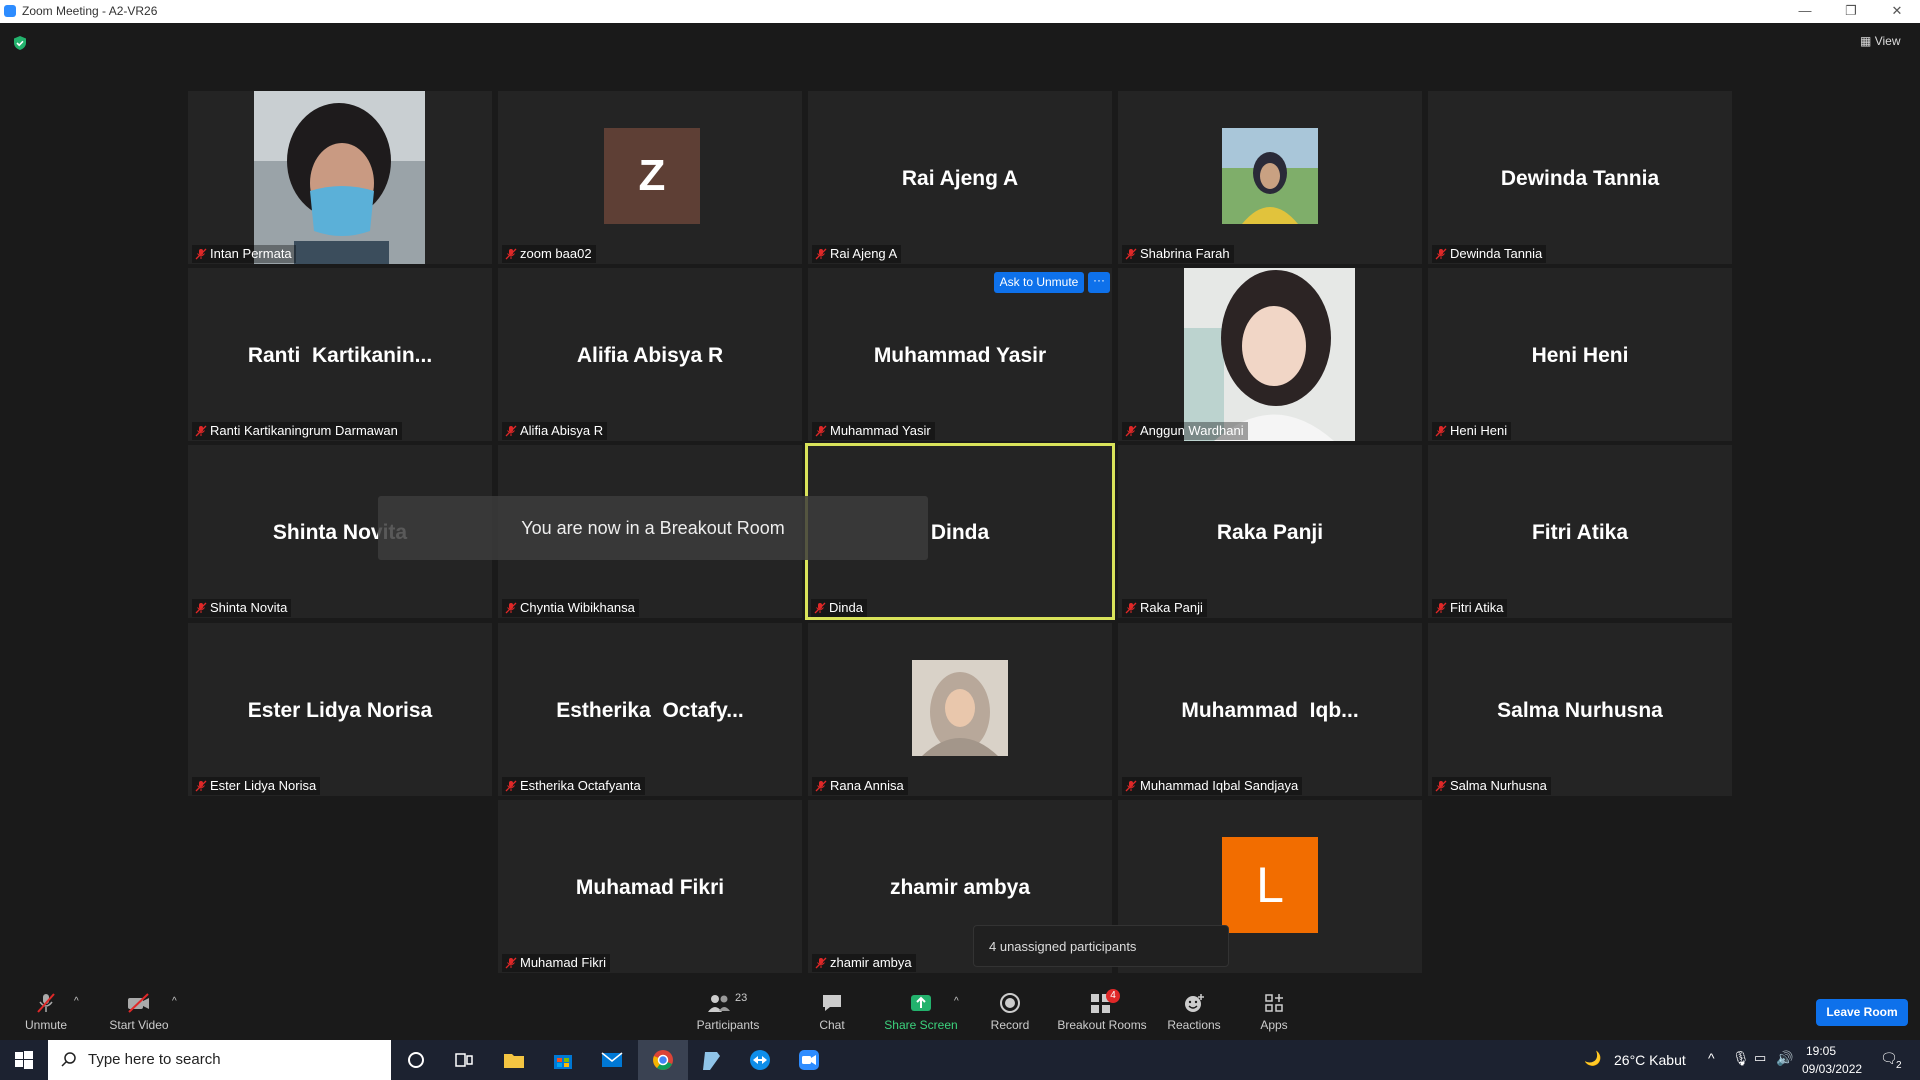 The image size is (1920, 1080). What do you see at coordinates (1212, 786) in the screenshot?
I see `participant-name-tag: Muhammad Iqbal Sandjaya` at bounding box center [1212, 786].